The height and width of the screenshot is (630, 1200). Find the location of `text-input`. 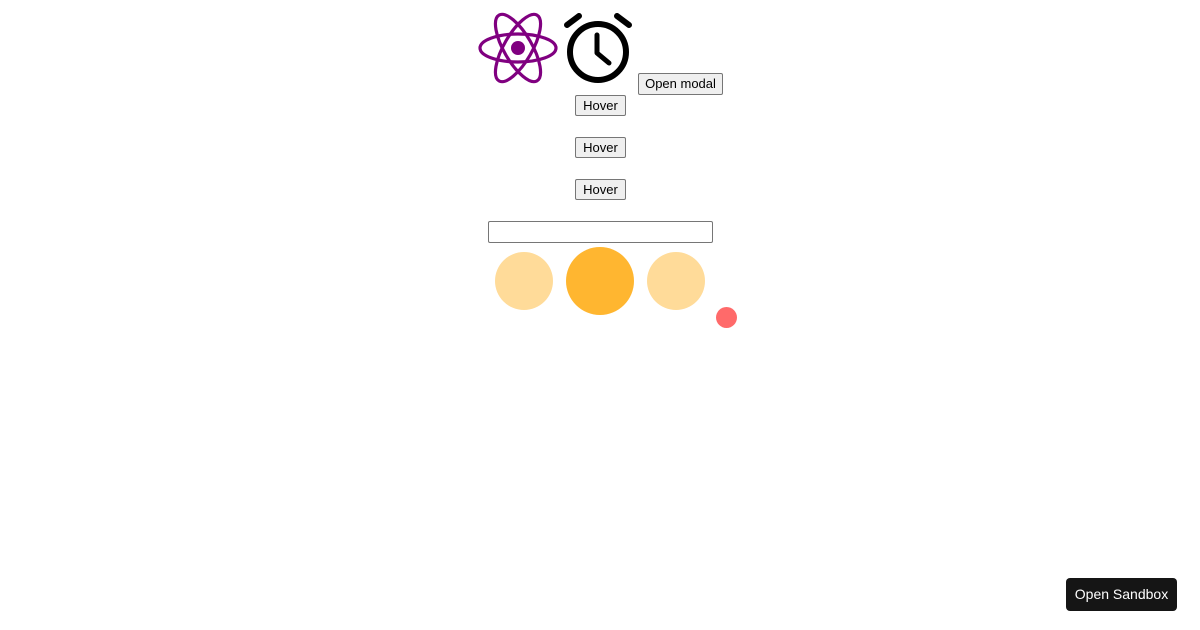

text-input is located at coordinates (600, 232).